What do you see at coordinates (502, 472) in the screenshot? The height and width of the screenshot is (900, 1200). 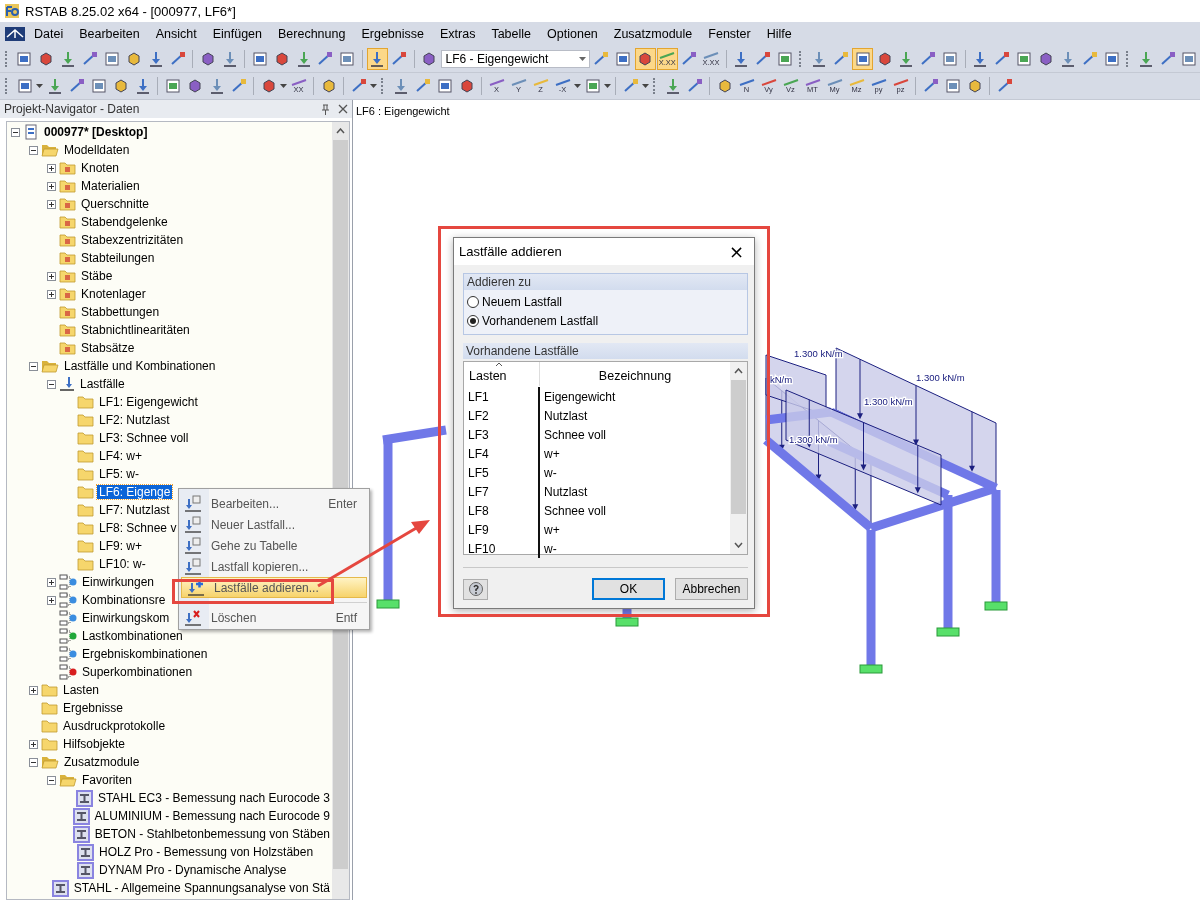 I see `table-cell: LF5` at bounding box center [502, 472].